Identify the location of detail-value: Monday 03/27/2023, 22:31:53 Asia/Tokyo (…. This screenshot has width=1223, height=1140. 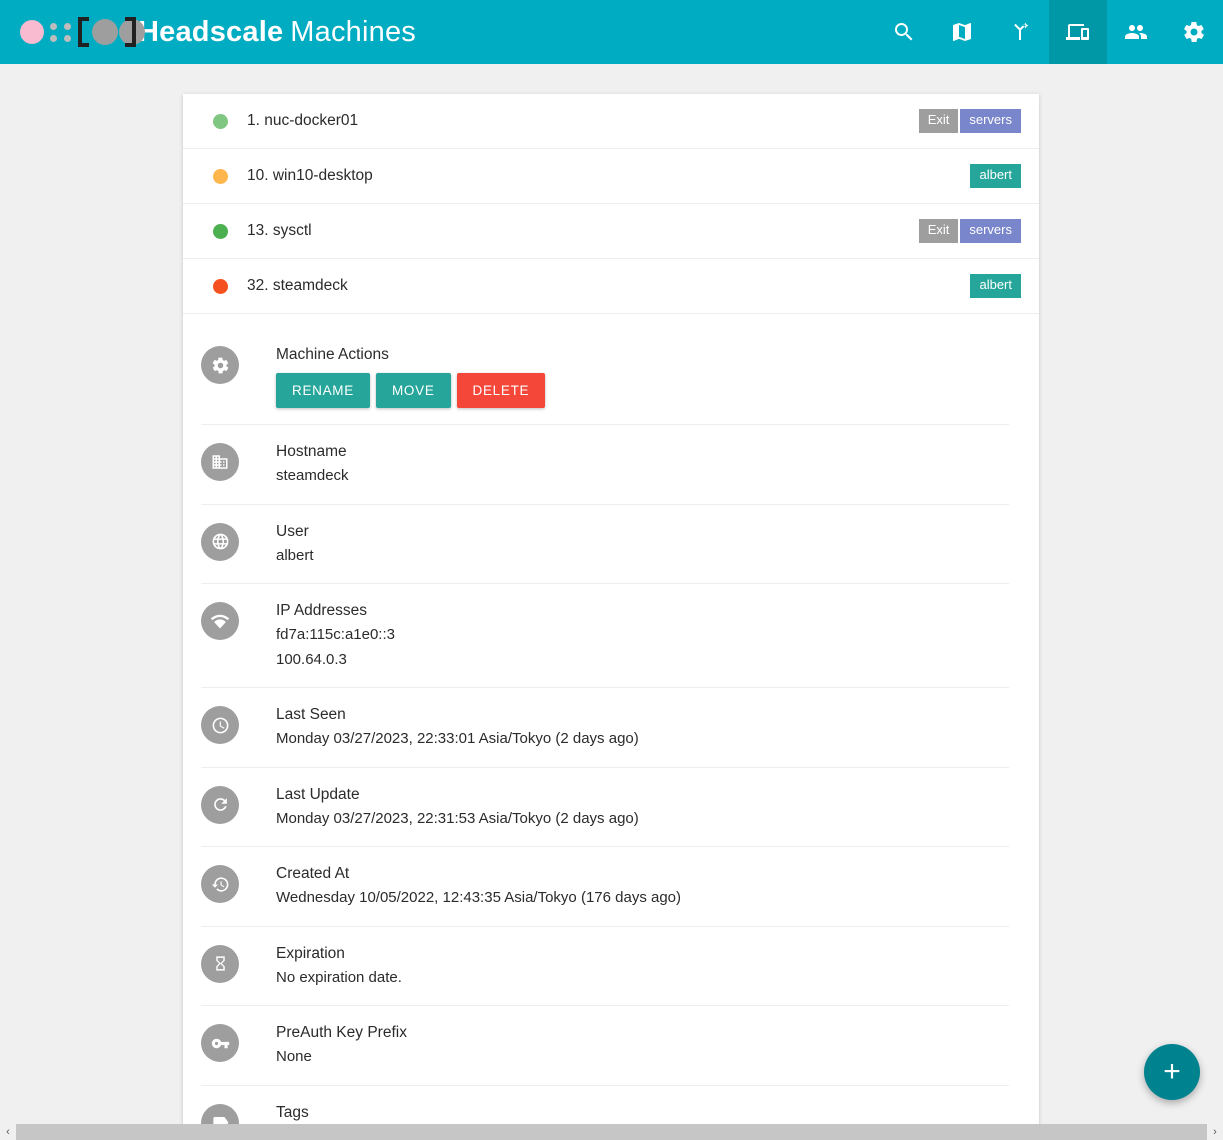
(457, 818).